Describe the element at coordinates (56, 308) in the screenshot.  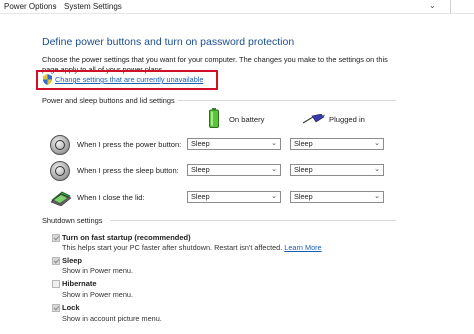
I see `lock-checkbox` at that location.